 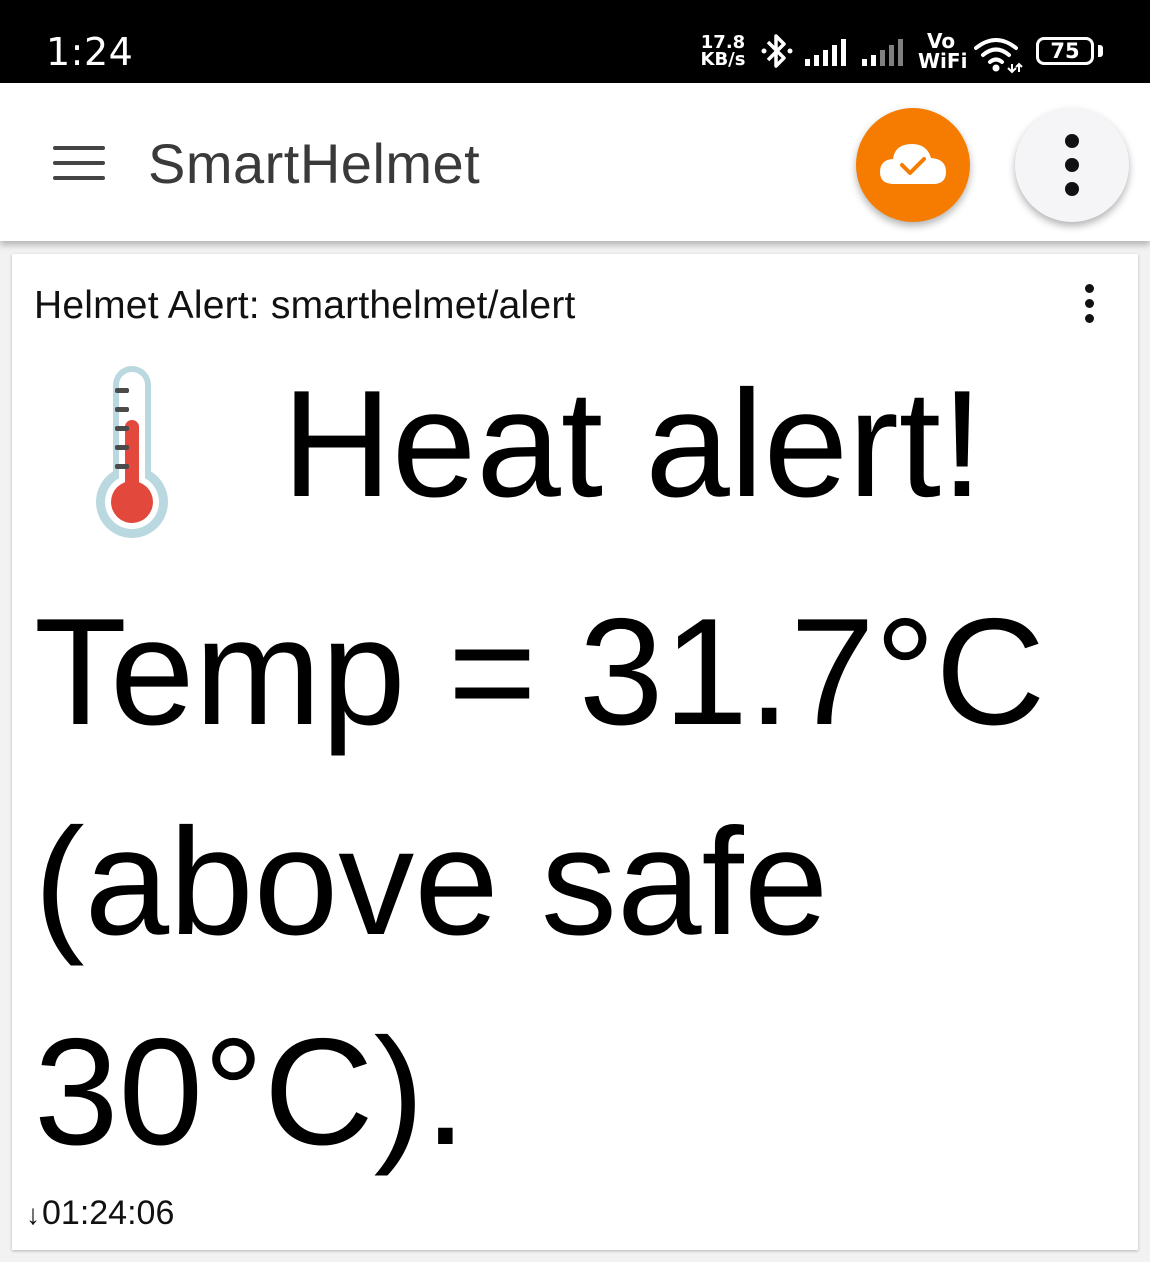 What do you see at coordinates (575, 162) in the screenshot?
I see `app-bar: SmartHelmet` at bounding box center [575, 162].